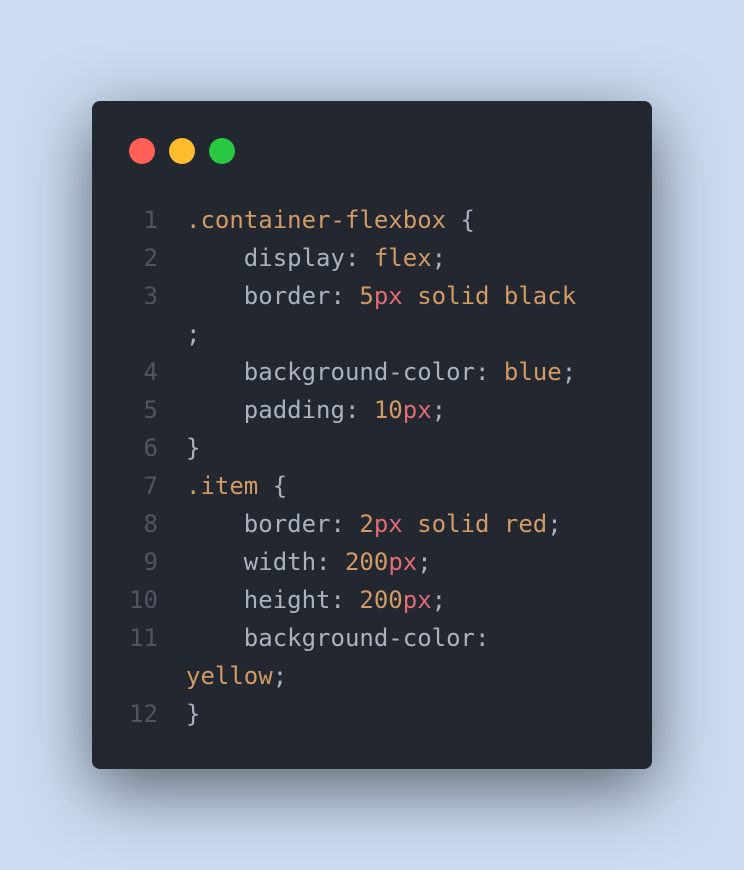  I want to click on line-number: 8, so click(150, 524).